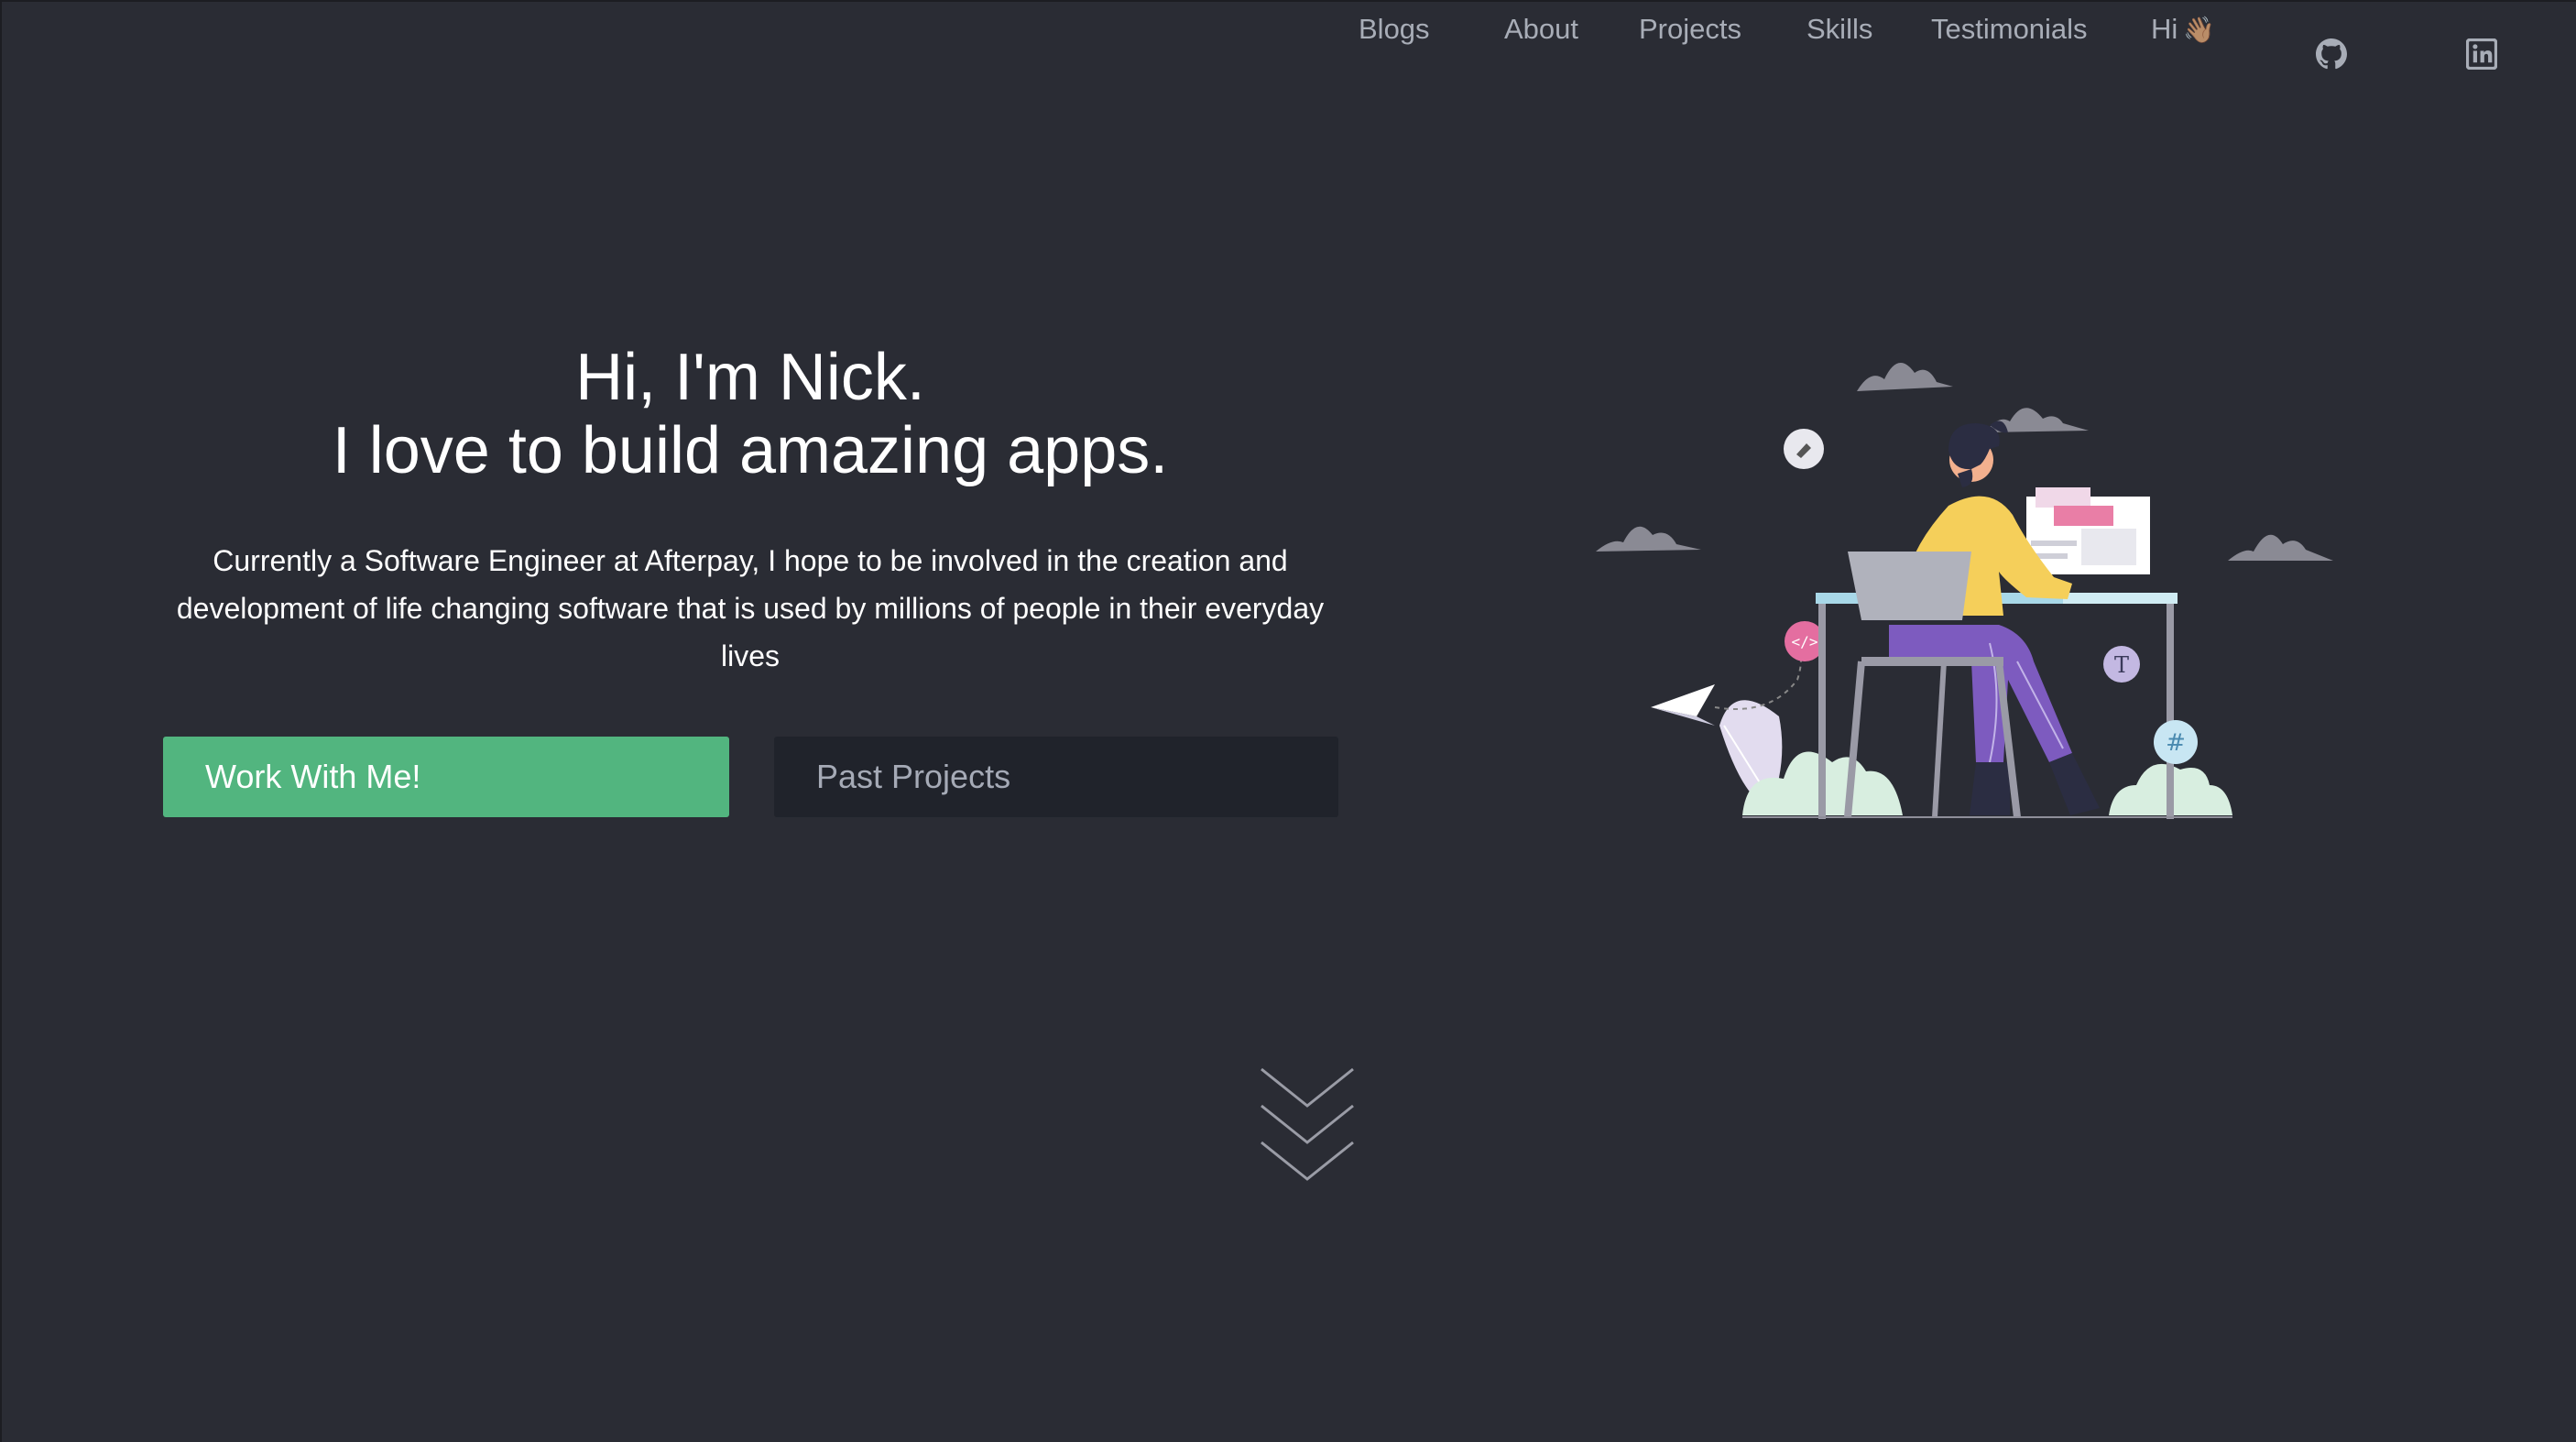  Describe the element at coordinates (1690, 29) in the screenshot. I see `nav-link-projects: Projects` at that location.